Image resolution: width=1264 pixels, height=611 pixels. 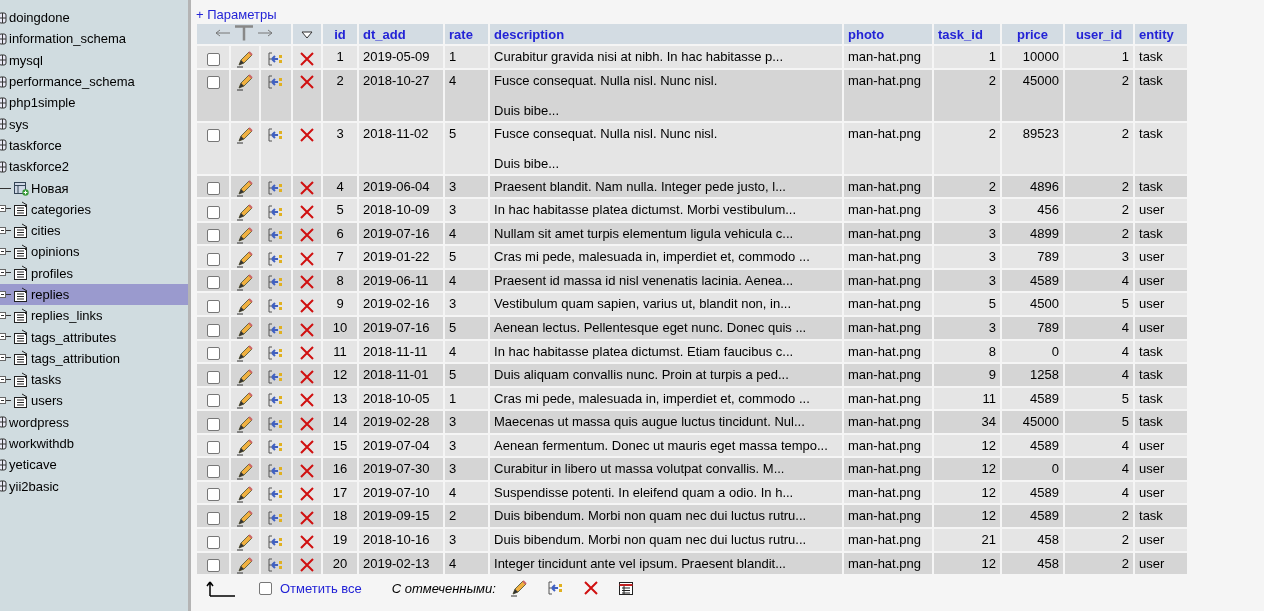 What do you see at coordinates (1161, 34) in the screenshot?
I see `column-header: entity` at bounding box center [1161, 34].